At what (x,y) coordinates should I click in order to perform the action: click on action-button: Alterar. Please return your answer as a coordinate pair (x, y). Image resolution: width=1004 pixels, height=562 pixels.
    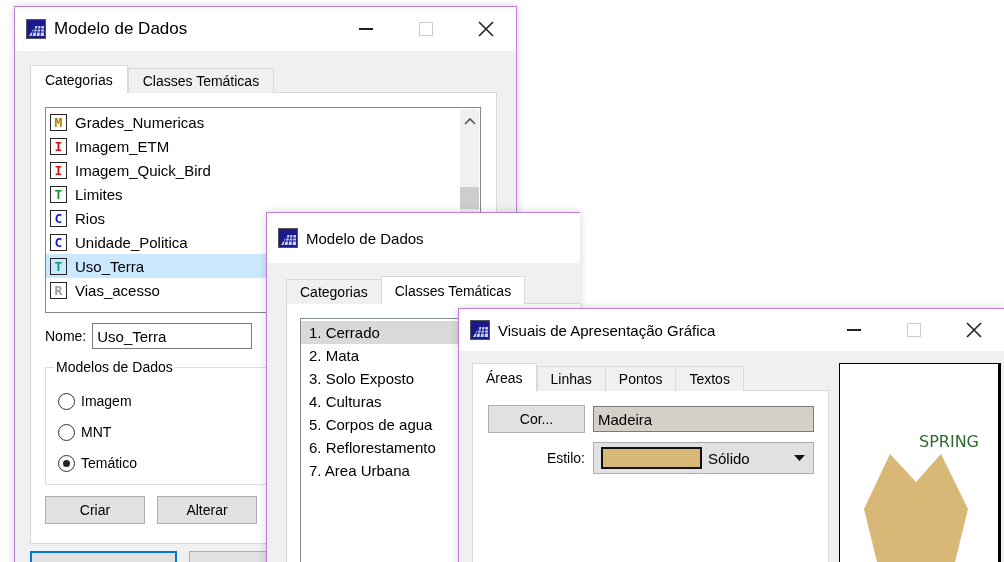
    Looking at the image, I should click on (207, 510).